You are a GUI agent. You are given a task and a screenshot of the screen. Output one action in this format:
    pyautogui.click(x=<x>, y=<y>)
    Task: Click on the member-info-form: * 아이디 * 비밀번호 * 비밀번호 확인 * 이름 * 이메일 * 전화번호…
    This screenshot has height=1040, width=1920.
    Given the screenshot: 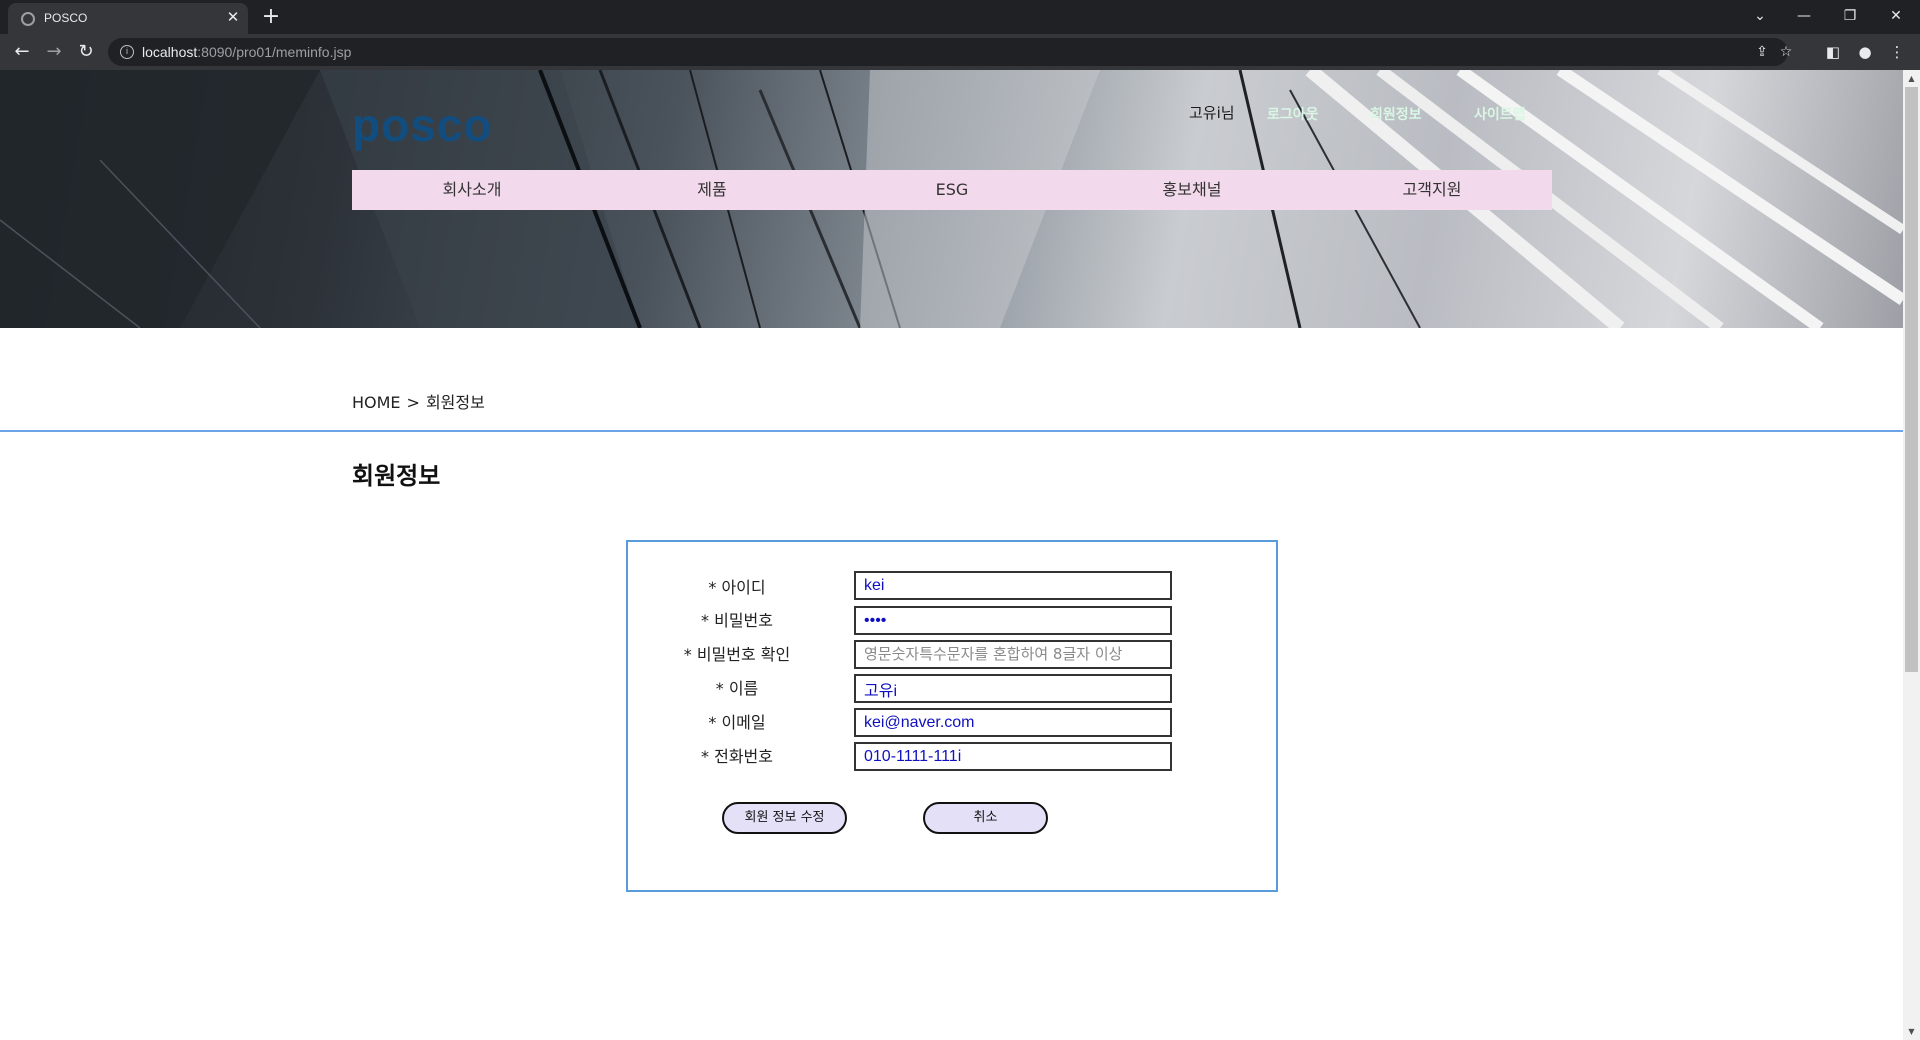 What is the action you would take?
    pyautogui.click(x=952, y=716)
    